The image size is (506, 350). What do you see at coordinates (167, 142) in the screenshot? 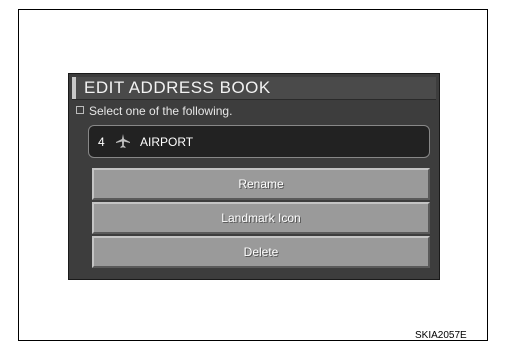
I see `entry-name: AIRPORT` at bounding box center [167, 142].